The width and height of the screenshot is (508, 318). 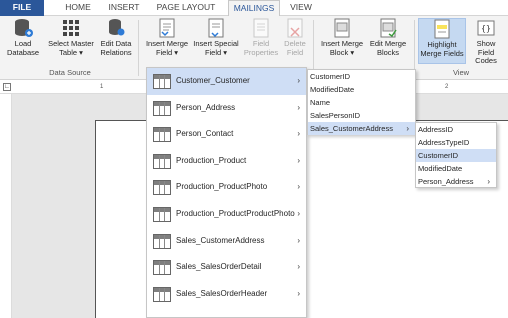 I want to click on merge-field-icon, so click(x=167, y=28).